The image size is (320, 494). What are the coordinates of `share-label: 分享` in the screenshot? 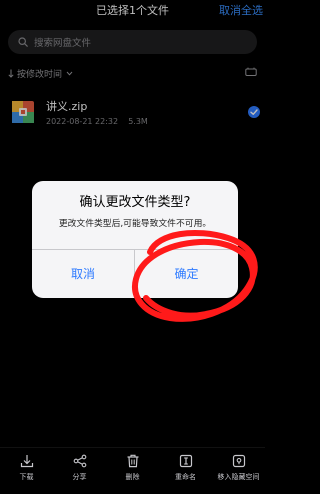 It's located at (79, 477).